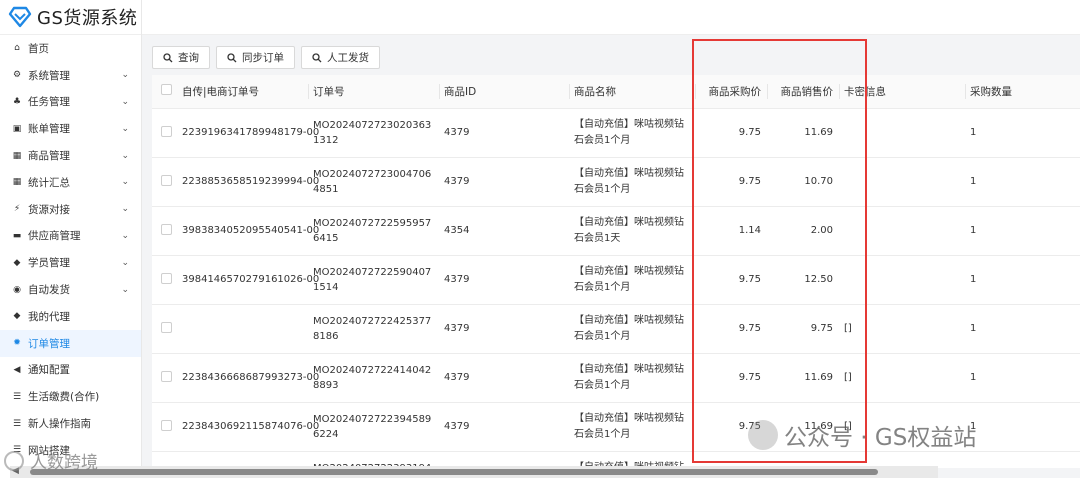  What do you see at coordinates (373, 92) in the screenshot?
I see `col-order-no: 订单号` at bounding box center [373, 92].